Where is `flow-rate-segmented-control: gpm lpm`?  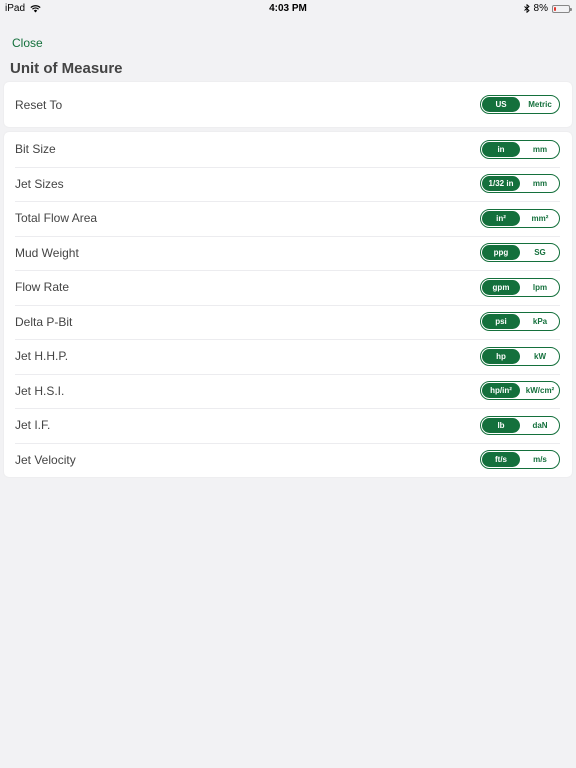 flow-rate-segmented-control: gpm lpm is located at coordinates (520, 287).